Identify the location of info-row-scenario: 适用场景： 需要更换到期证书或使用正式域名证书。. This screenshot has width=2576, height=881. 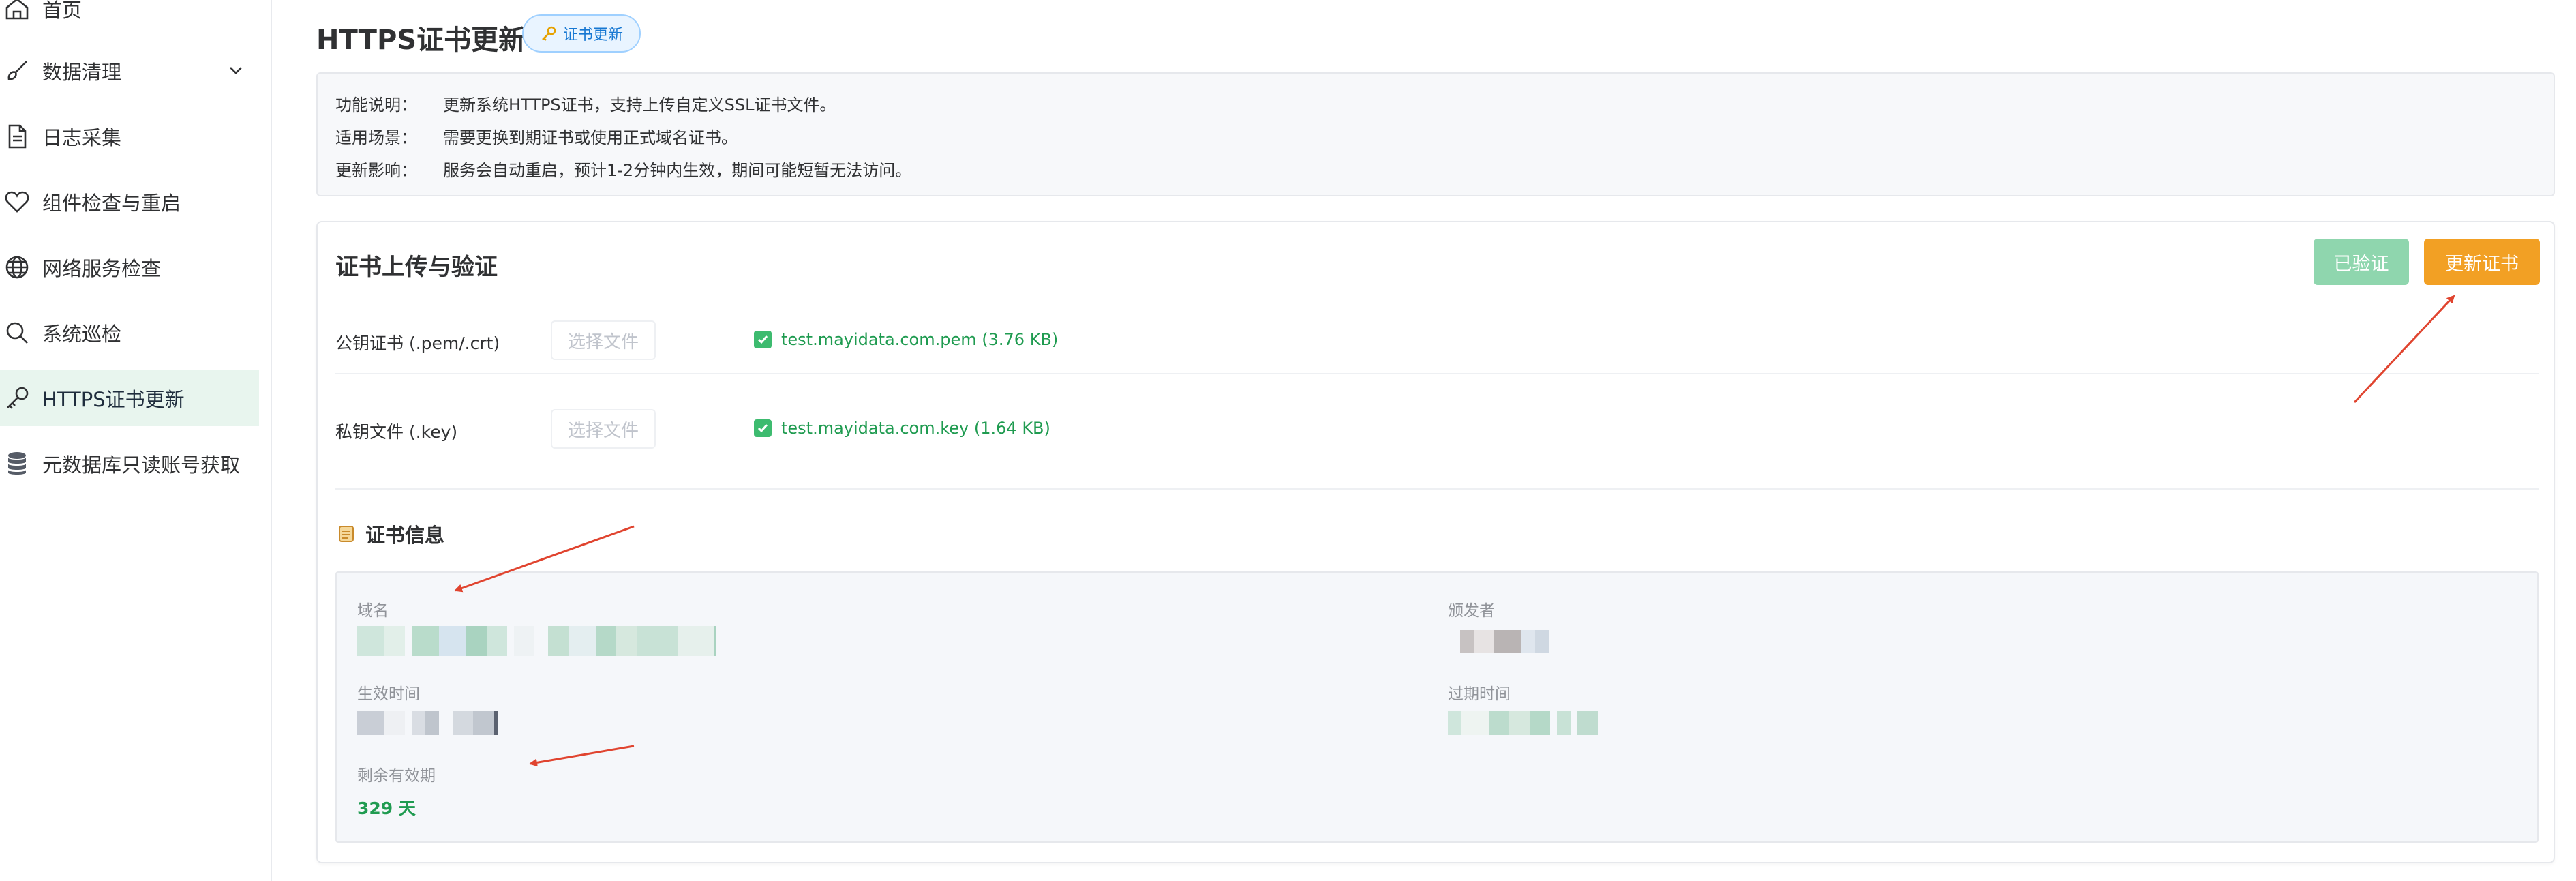
(536, 136).